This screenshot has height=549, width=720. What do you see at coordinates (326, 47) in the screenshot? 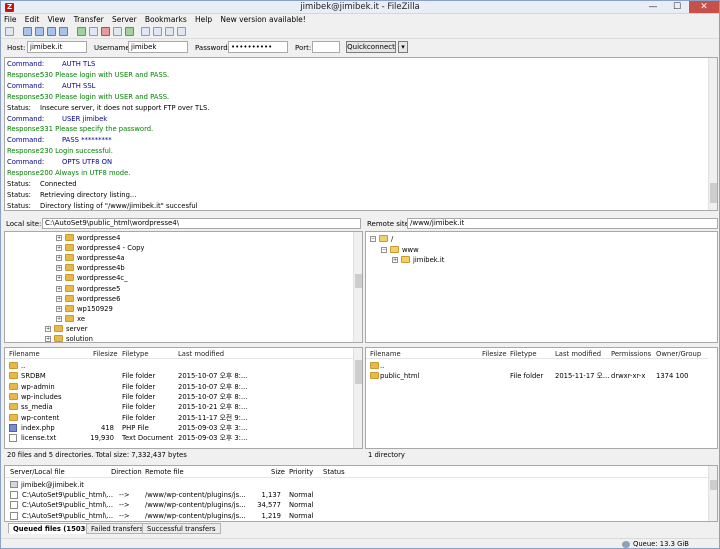
I see `port-input` at bounding box center [326, 47].